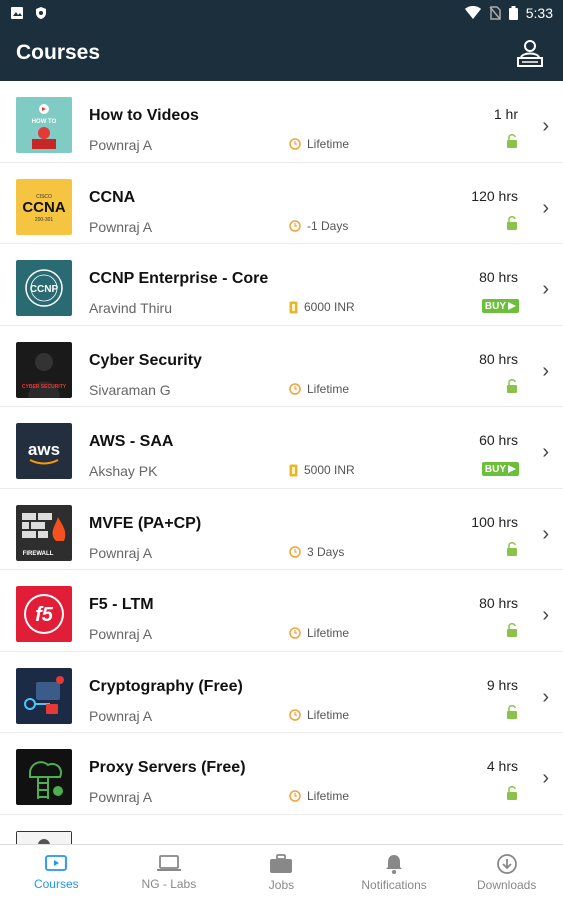  Describe the element at coordinates (58, 52) in the screenshot. I see `page-title: Courses` at that location.